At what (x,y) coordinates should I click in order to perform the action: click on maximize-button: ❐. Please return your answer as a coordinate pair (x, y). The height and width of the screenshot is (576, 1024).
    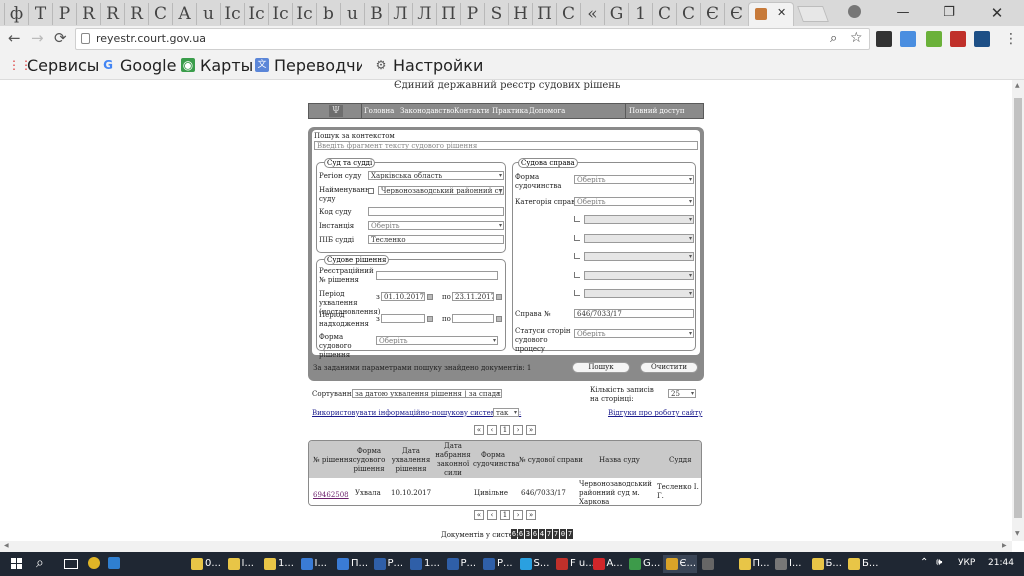
    Looking at the image, I should click on (949, 13).